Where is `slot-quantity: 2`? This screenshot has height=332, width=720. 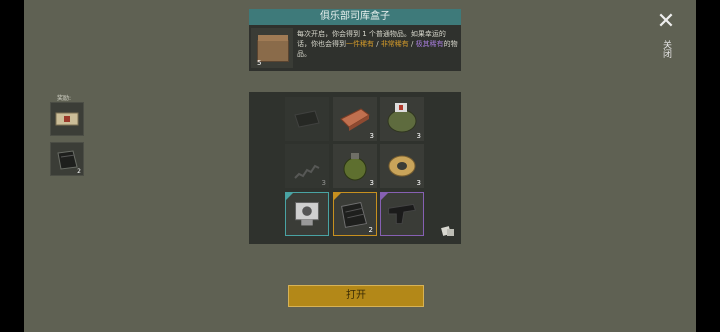
slot-quantity: 2 is located at coordinates (370, 230).